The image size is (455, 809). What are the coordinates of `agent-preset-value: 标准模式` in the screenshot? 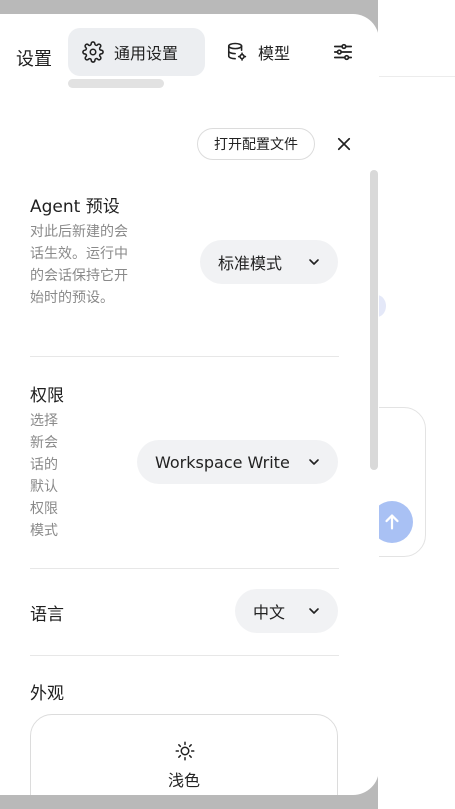 It's located at (250, 263).